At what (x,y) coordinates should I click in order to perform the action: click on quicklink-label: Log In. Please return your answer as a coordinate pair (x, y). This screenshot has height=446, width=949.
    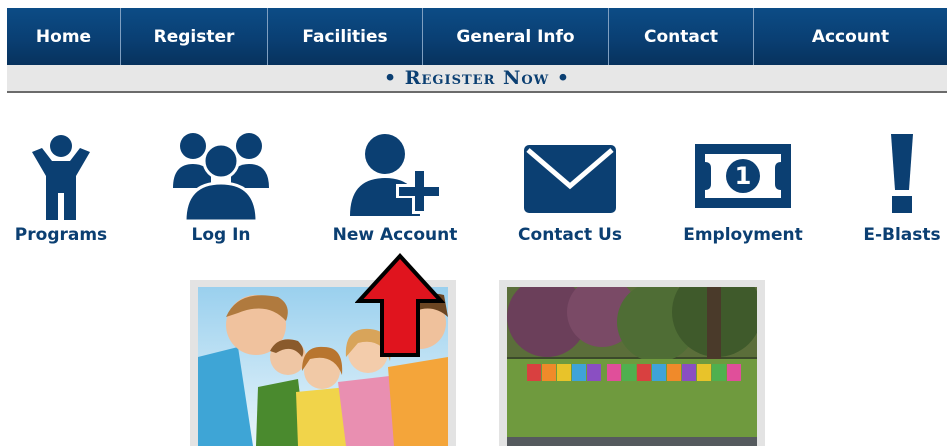
    Looking at the image, I should click on (221, 235).